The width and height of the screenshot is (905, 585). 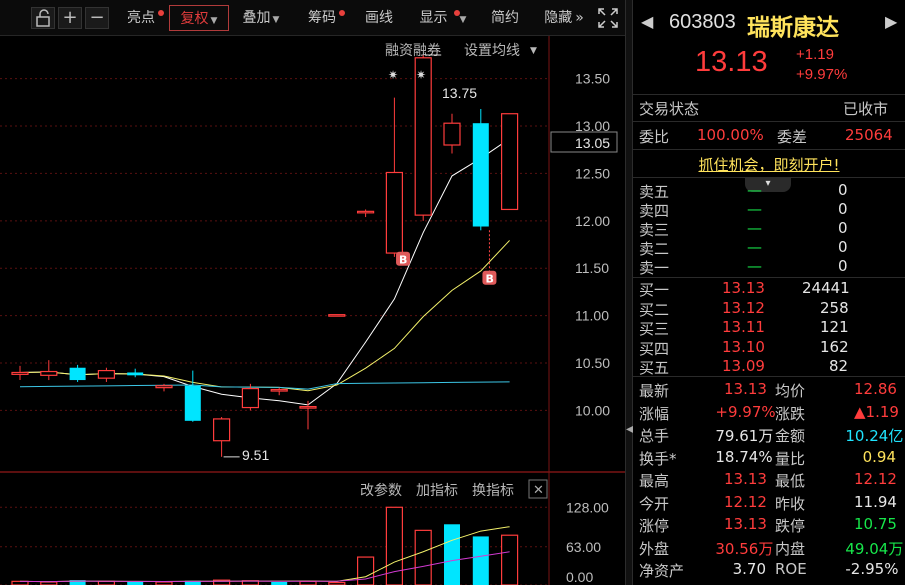 What do you see at coordinates (745, 479) in the screenshot?
I see `stat-value: 13.13` at bounding box center [745, 479].